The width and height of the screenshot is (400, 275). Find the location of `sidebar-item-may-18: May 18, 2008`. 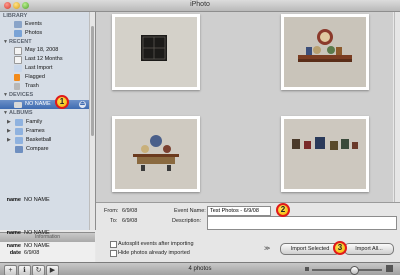

sidebar-item-may-18: May 18, 2008 is located at coordinates (47, 50).